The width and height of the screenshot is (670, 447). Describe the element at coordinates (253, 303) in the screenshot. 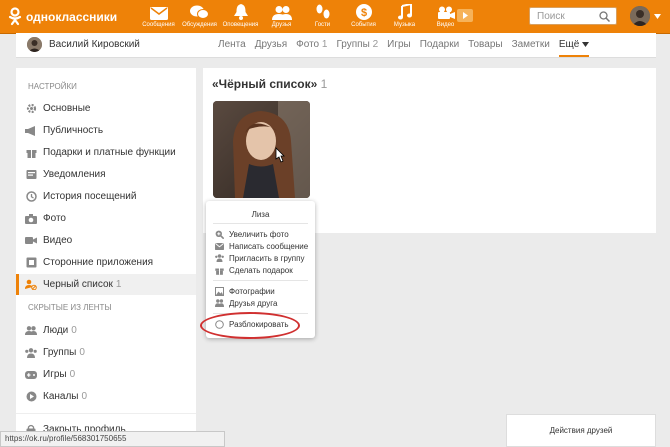

I see `popup-item-label: Друзья друга` at that location.